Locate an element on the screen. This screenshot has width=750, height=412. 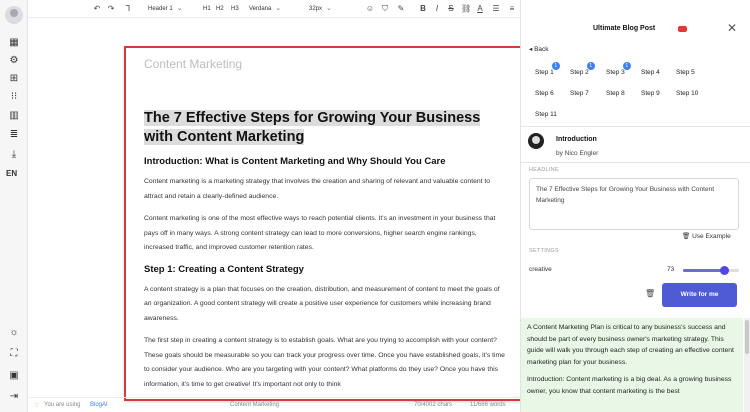
delete-icon: 🗑 is located at coordinates (650, 293).